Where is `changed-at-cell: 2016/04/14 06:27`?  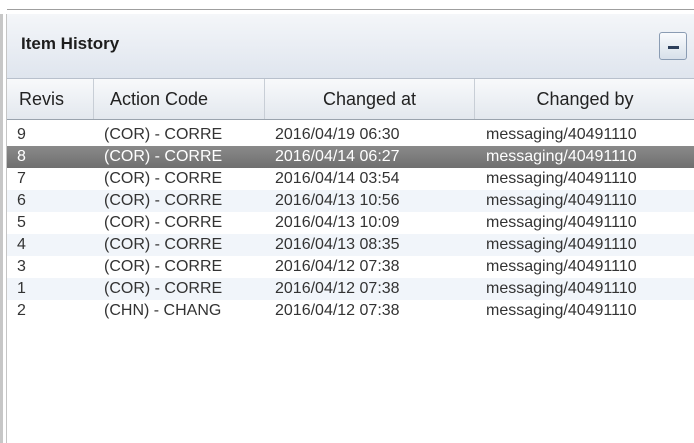
changed-at-cell: 2016/04/14 06:27 is located at coordinates (337, 156).